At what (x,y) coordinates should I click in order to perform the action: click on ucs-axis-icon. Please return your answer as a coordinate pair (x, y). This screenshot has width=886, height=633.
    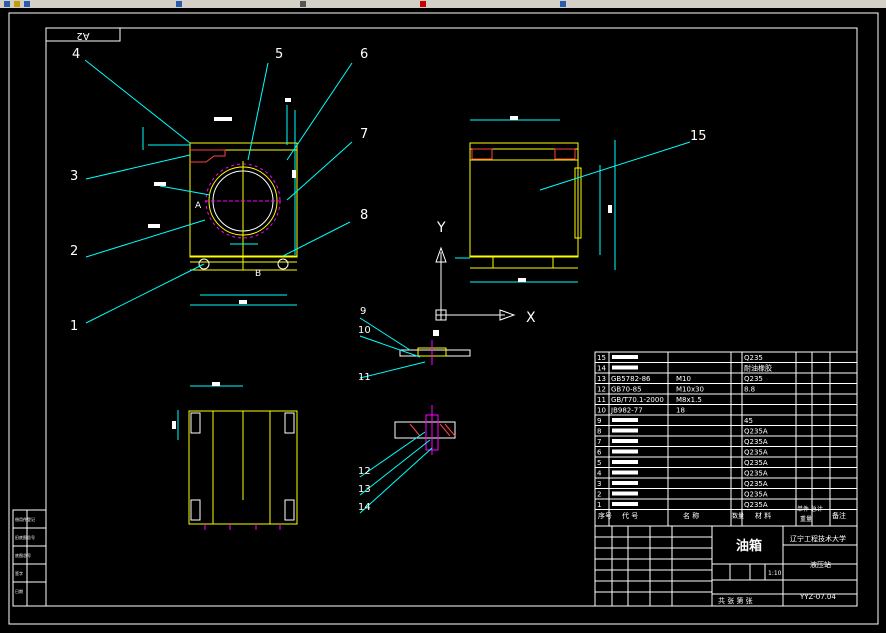
    Looking at the image, I should click on (474, 291).